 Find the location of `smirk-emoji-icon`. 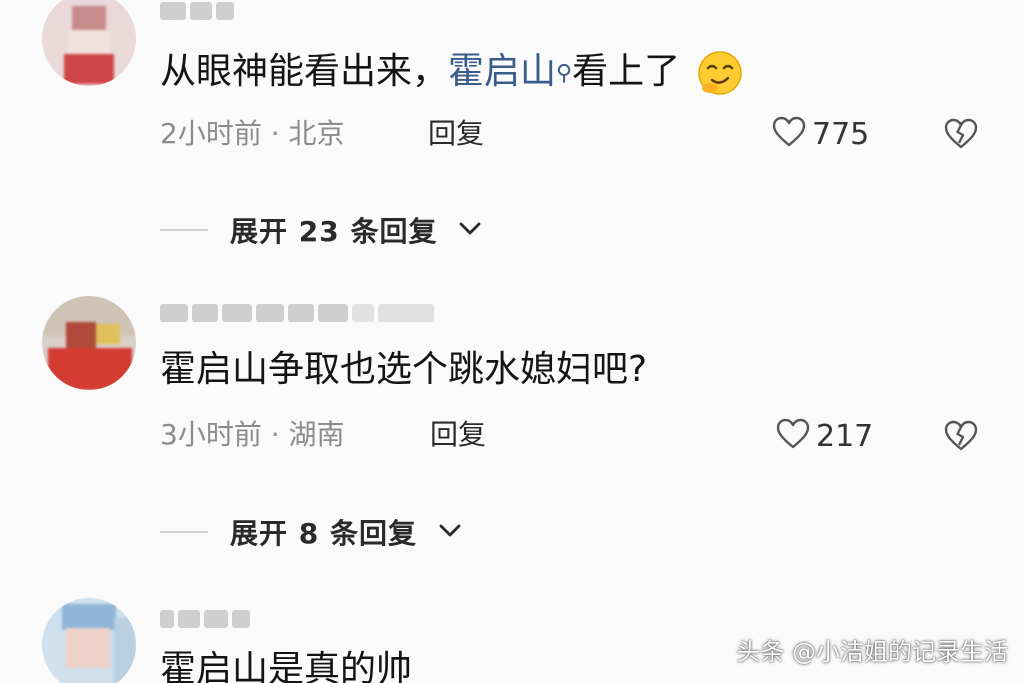

smirk-emoji-icon is located at coordinates (720, 73).